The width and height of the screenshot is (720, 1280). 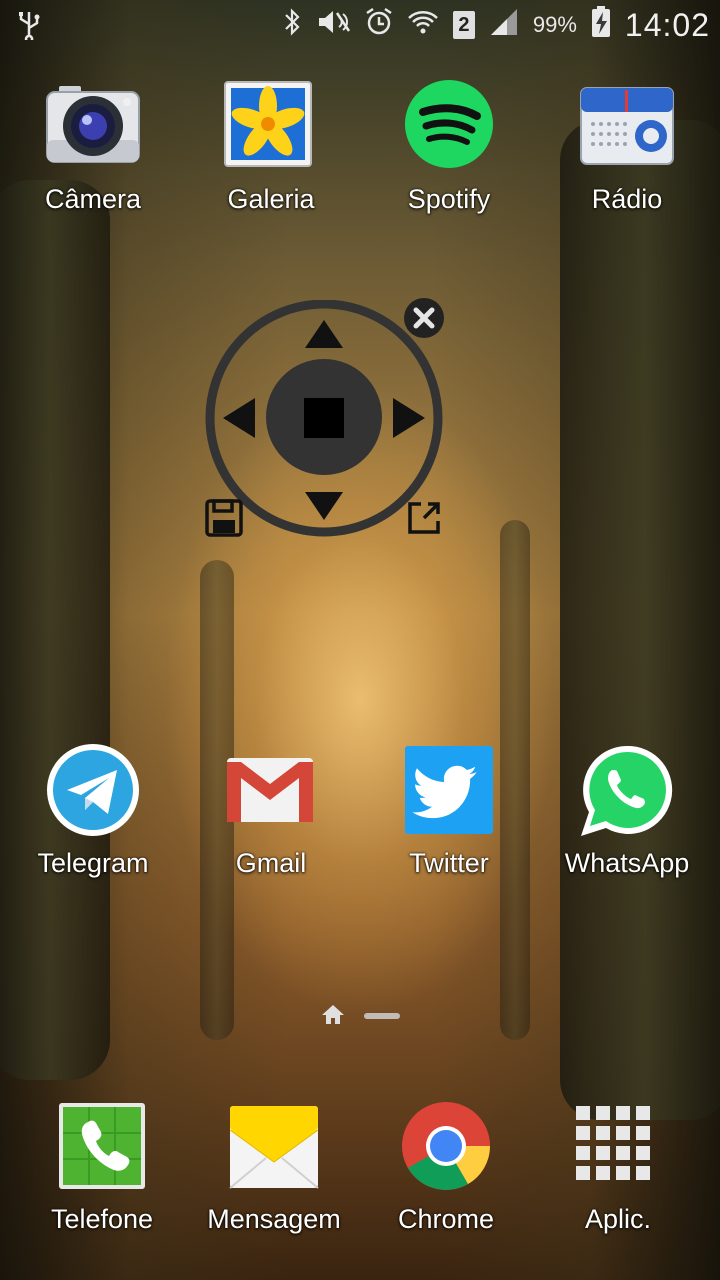 I want to click on bluetooth-icon, so click(x=292, y=25).